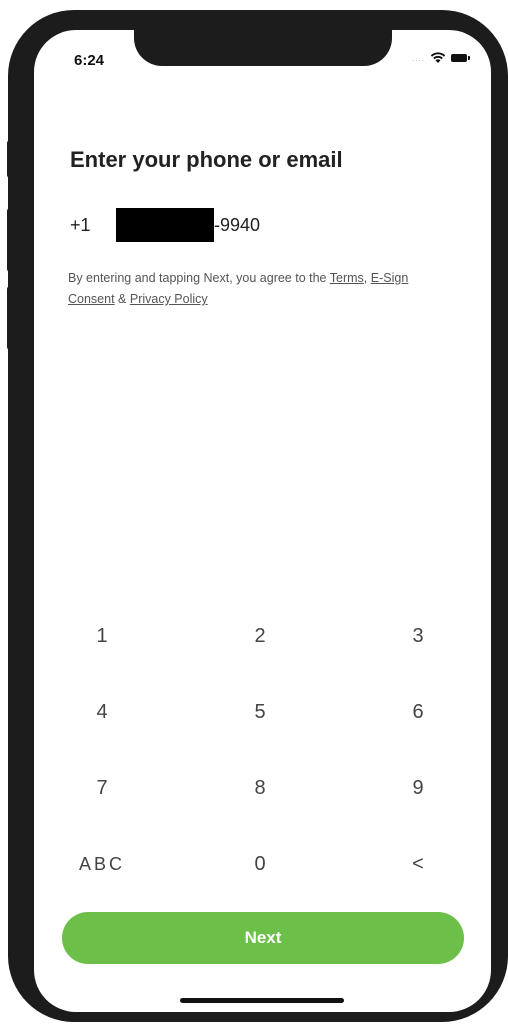 The width and height of the screenshot is (508, 1029). I want to click on phone-number-suffix: -9940, so click(237, 224).